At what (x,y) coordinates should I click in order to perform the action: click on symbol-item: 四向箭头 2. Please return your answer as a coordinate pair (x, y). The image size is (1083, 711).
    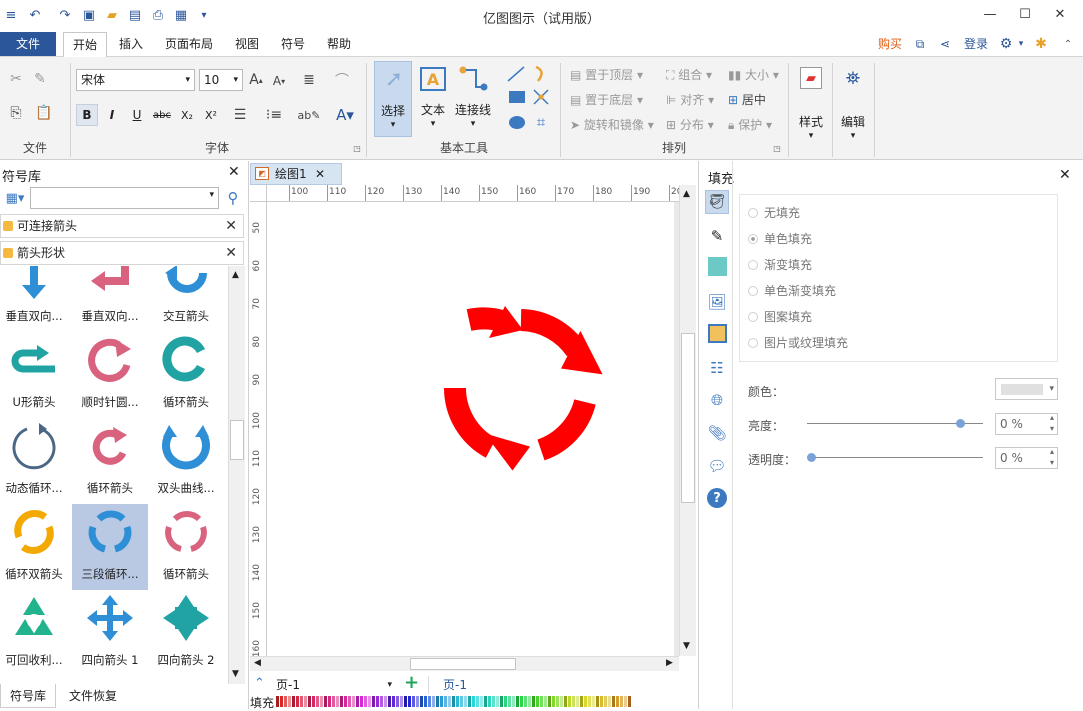
    Looking at the image, I should click on (186, 633).